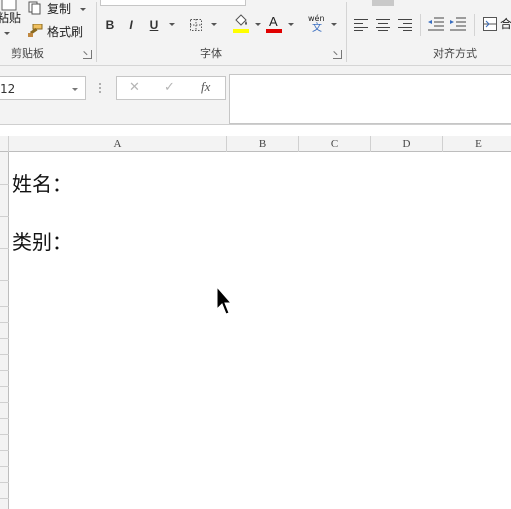 The height and width of the screenshot is (509, 511). Describe the element at coordinates (291, 24) in the screenshot. I see `font-color-dropdown-caret` at that location.